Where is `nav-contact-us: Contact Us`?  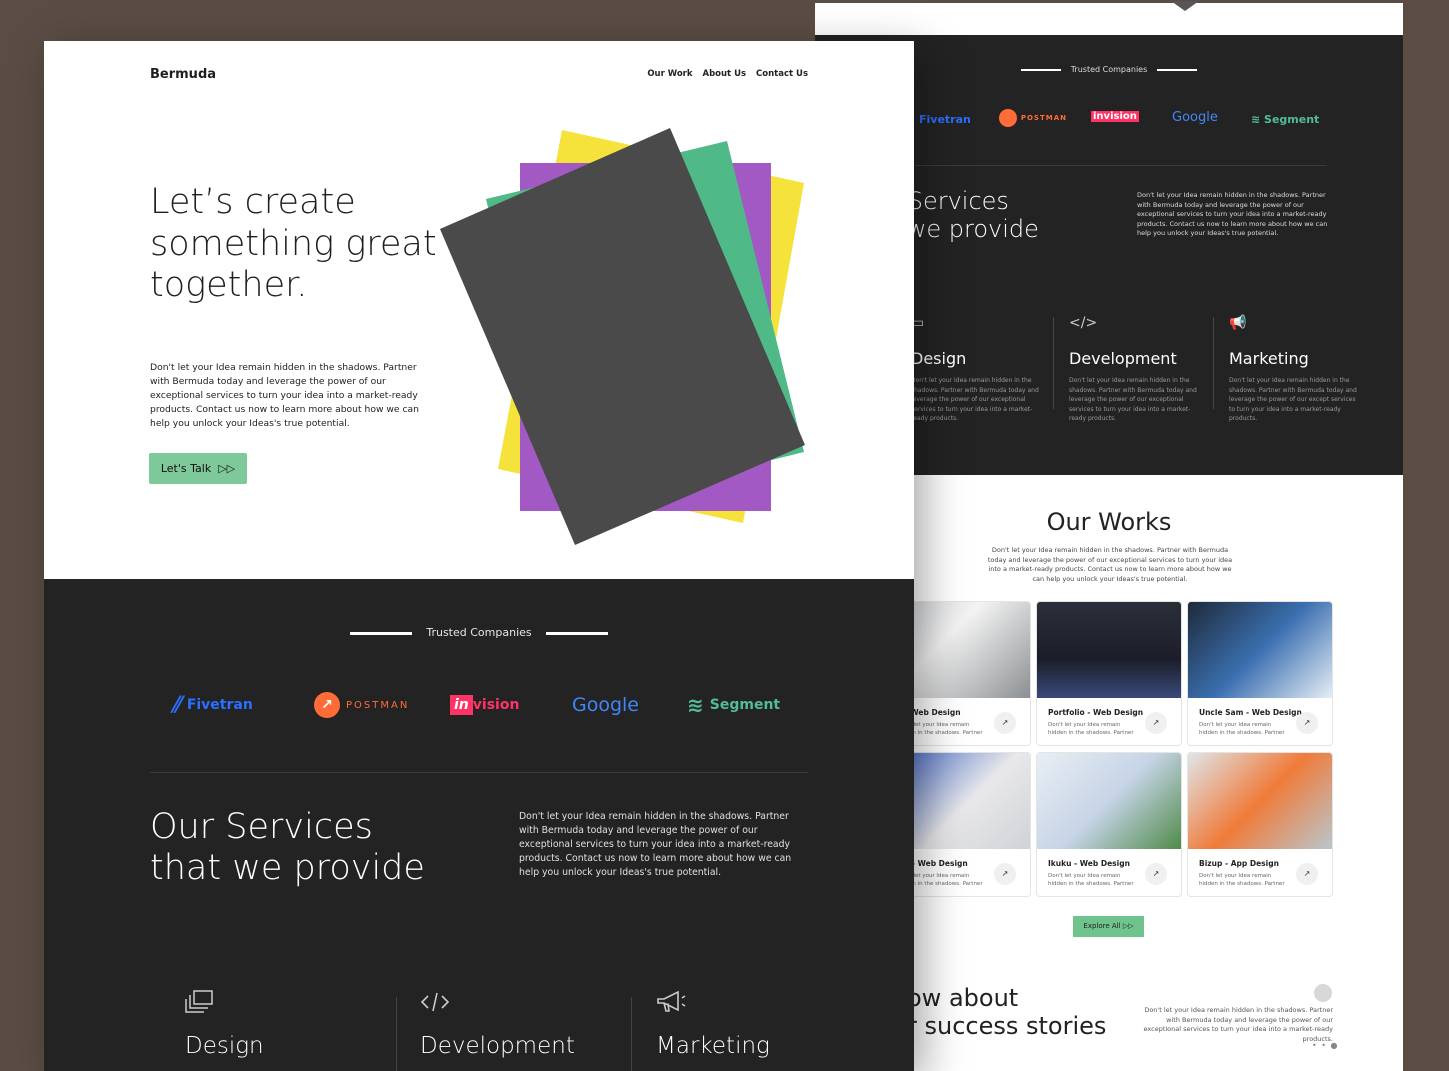 nav-contact-us: Contact Us is located at coordinates (782, 74).